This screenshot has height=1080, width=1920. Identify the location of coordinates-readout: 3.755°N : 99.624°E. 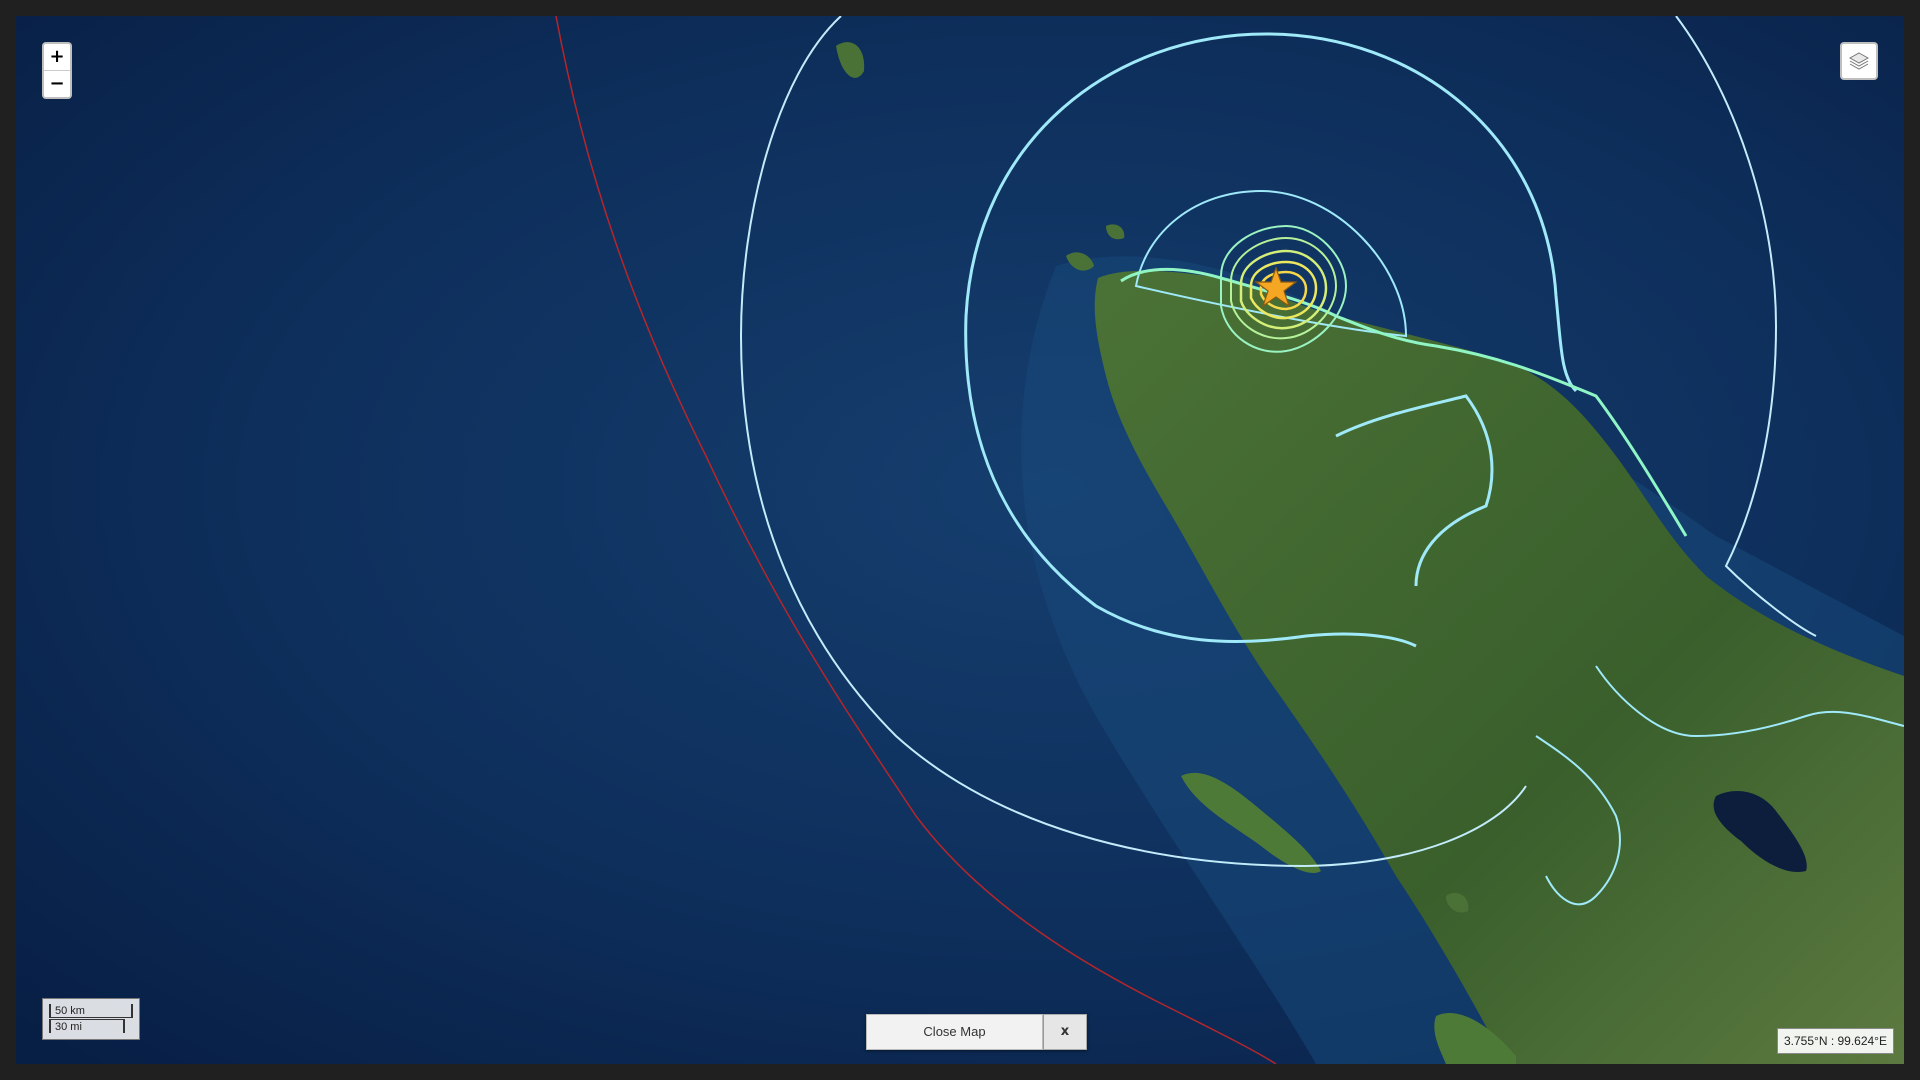
(1835, 1041).